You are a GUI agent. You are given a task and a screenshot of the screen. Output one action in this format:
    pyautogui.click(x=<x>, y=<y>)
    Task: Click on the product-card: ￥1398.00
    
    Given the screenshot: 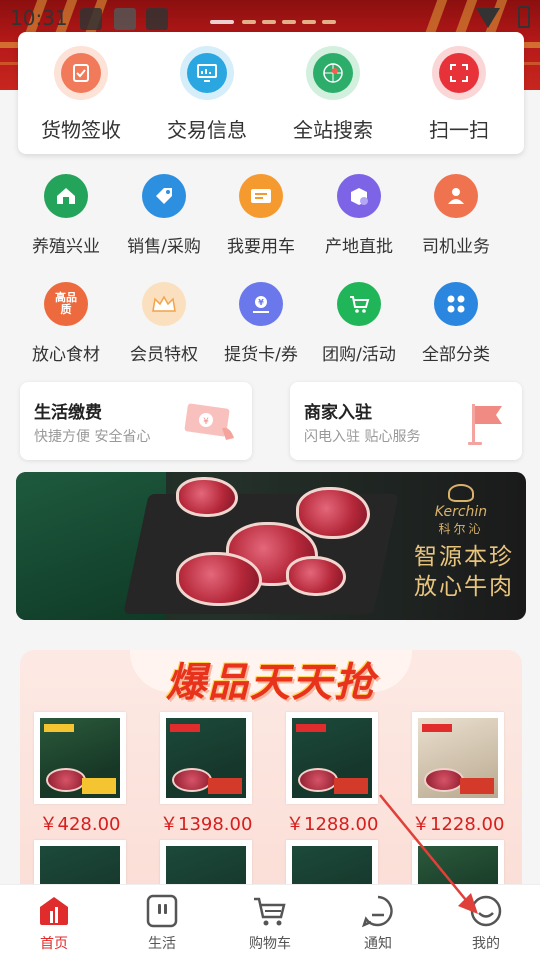 What is the action you would take?
    pyautogui.click(x=206, y=774)
    